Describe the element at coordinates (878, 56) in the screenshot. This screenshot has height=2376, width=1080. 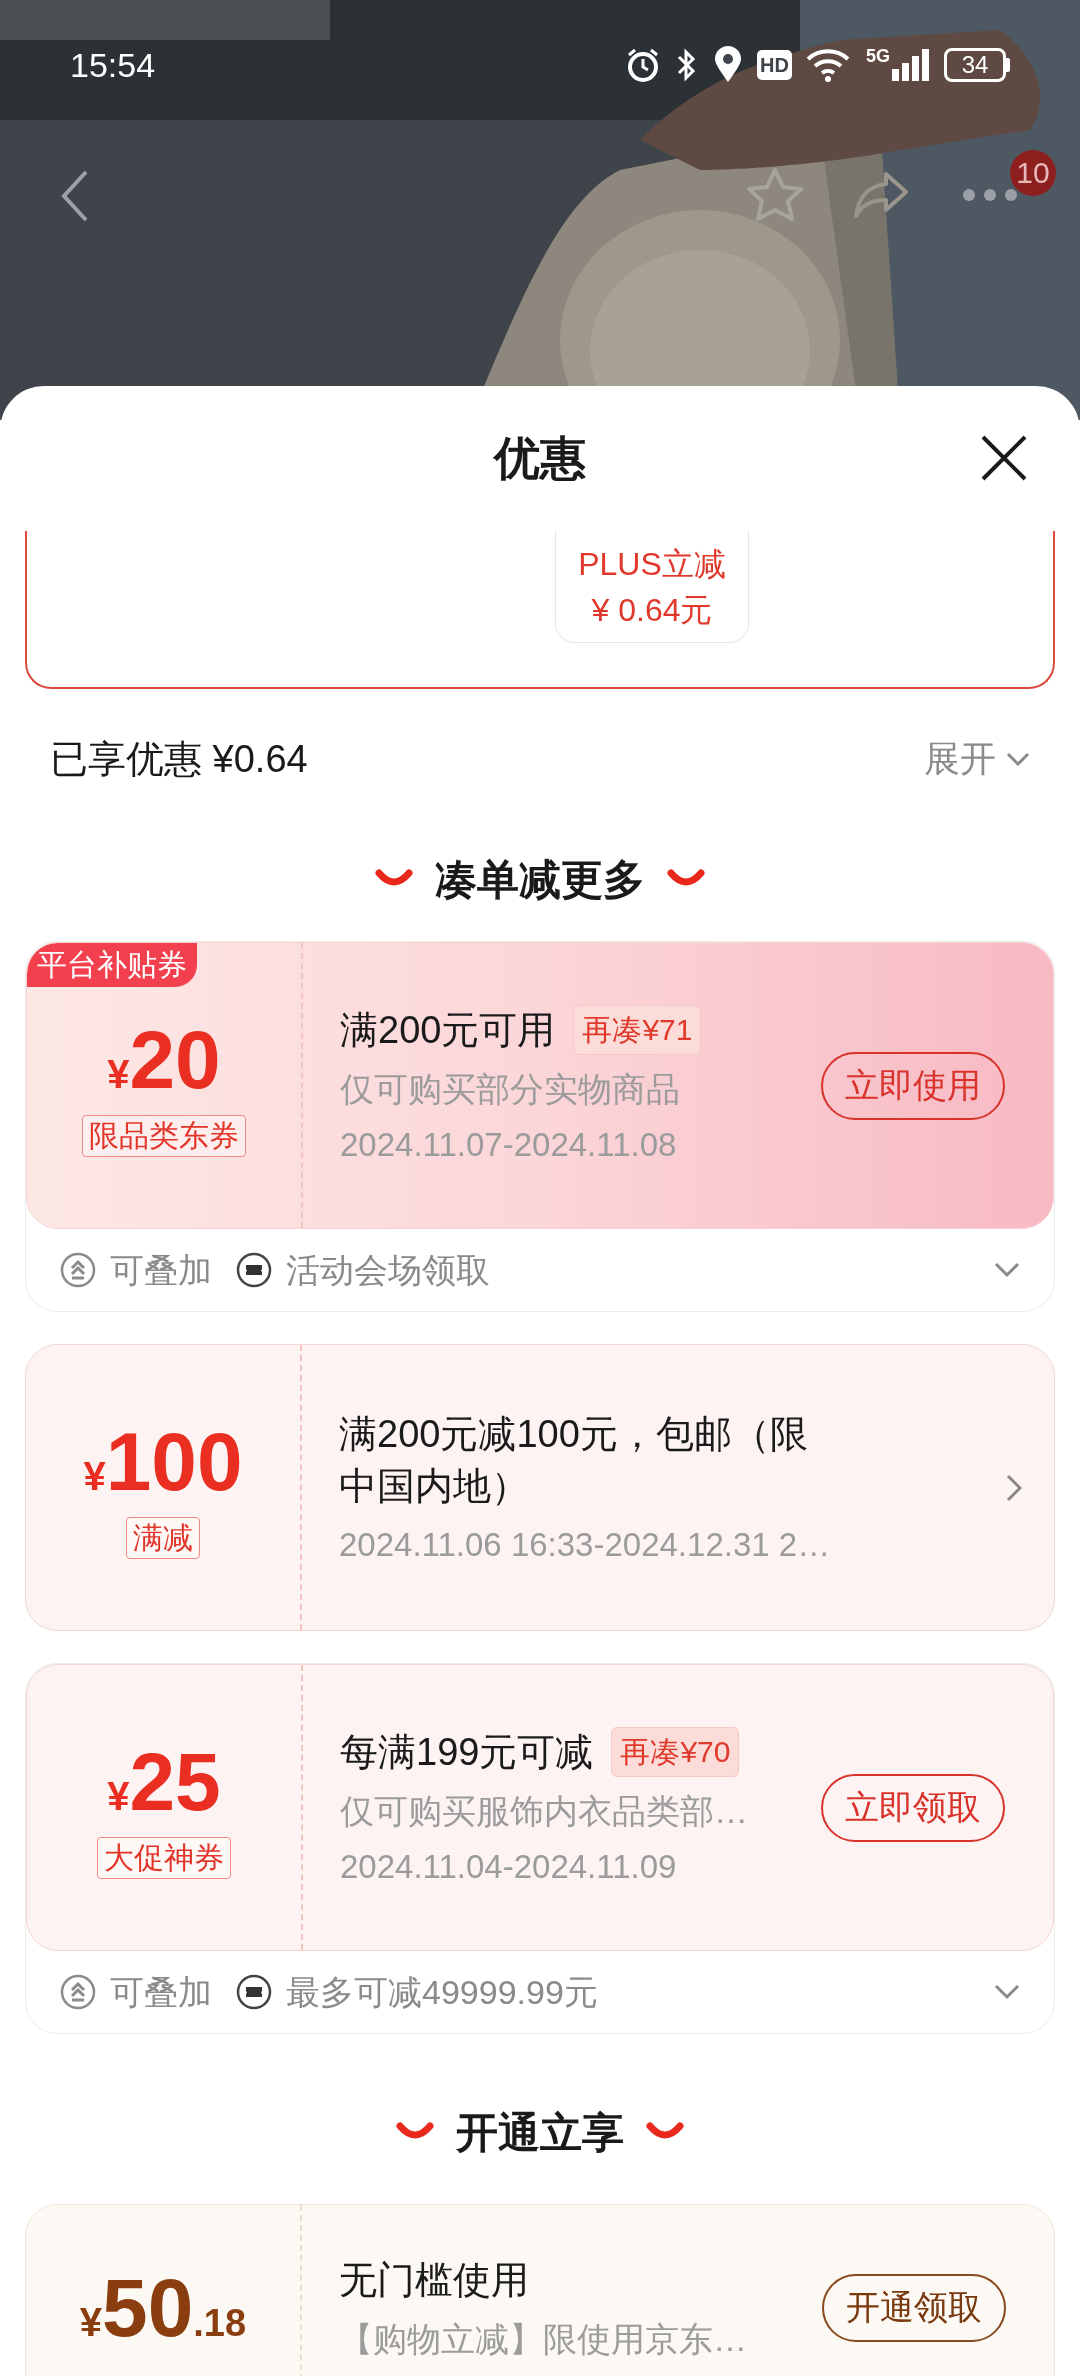
I see `network-label: 5G` at that location.